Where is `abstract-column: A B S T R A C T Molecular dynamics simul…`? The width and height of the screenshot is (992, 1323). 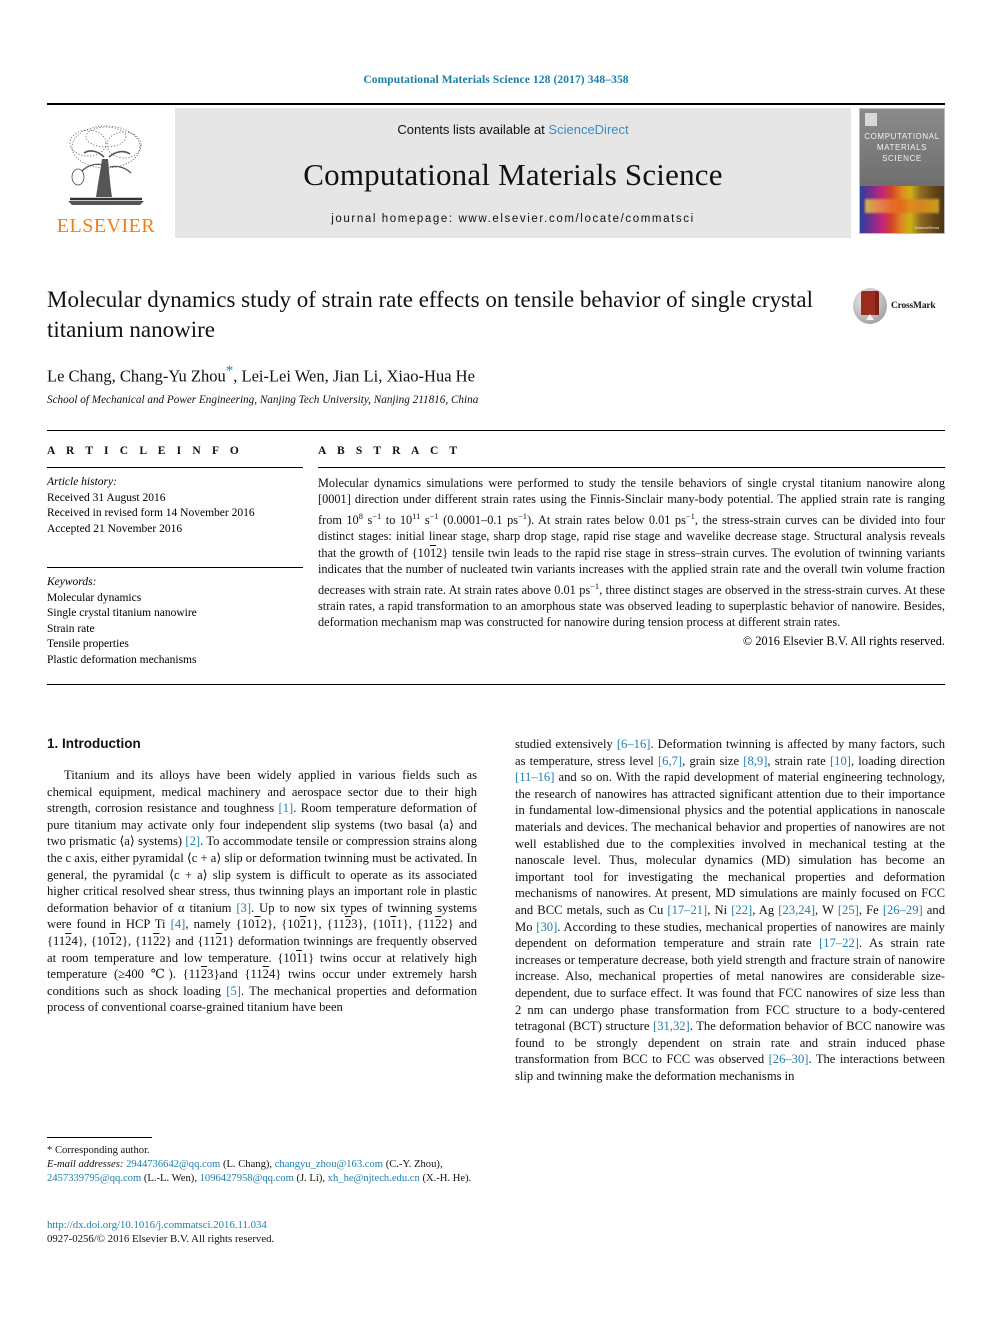
abstract-column: A B S T R A C T Molecular dynamics simul… is located at coordinates (630, 564).